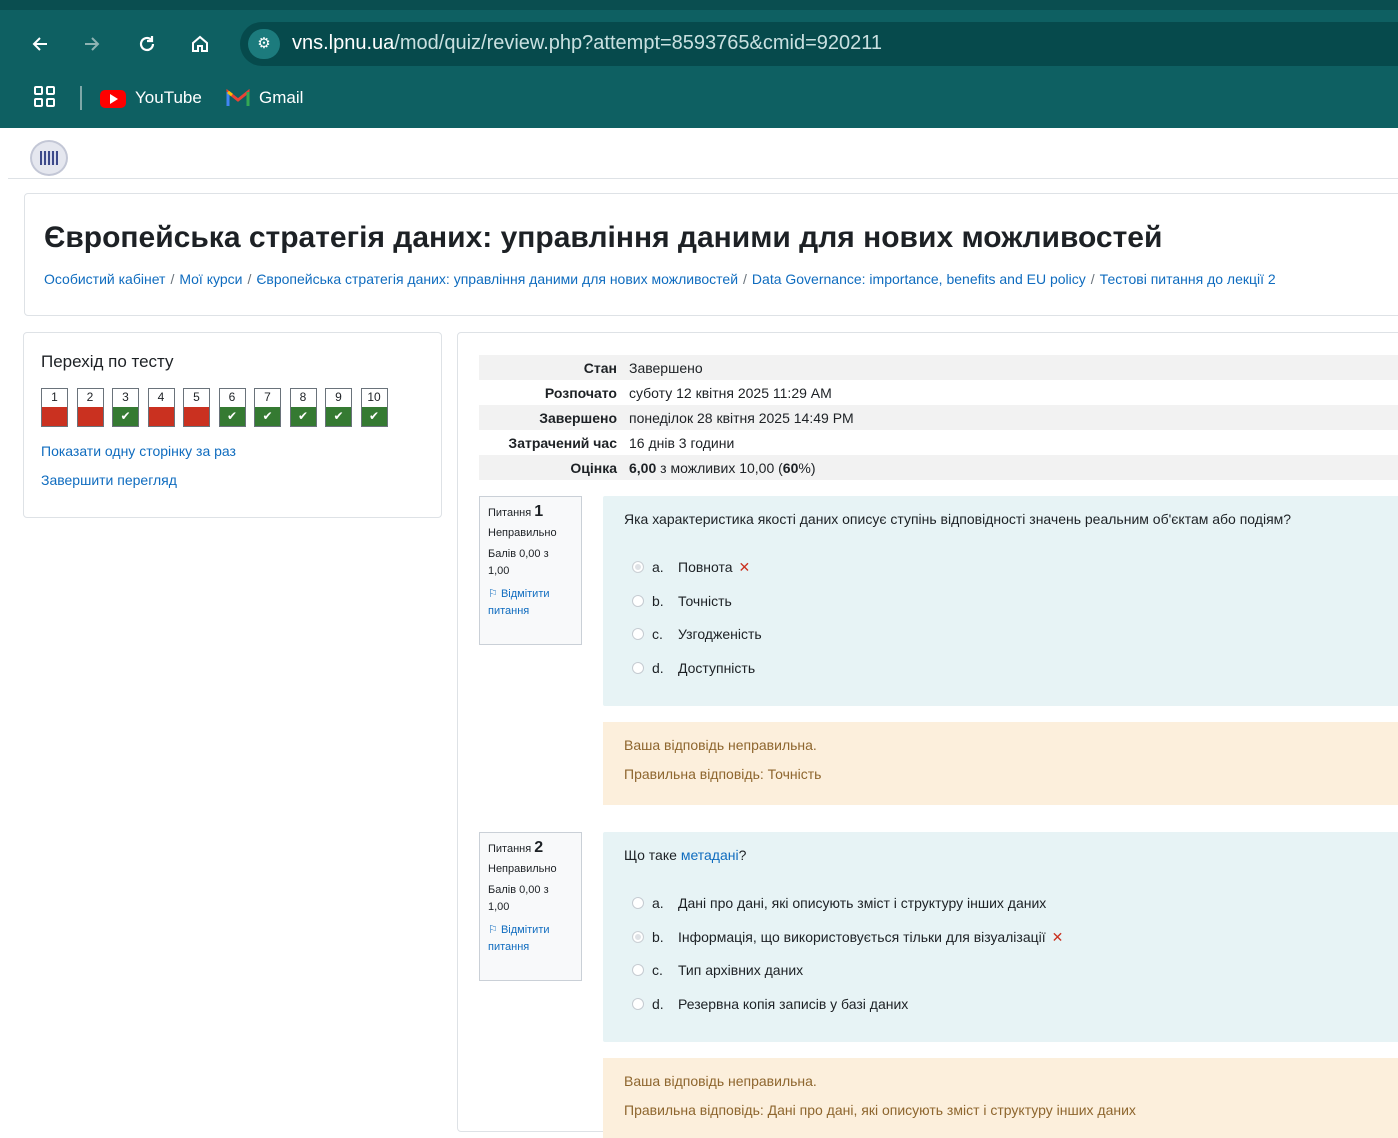 The height and width of the screenshot is (1138, 1398). I want to click on quiz-nav-button-3: 3 ✔, so click(125, 407).